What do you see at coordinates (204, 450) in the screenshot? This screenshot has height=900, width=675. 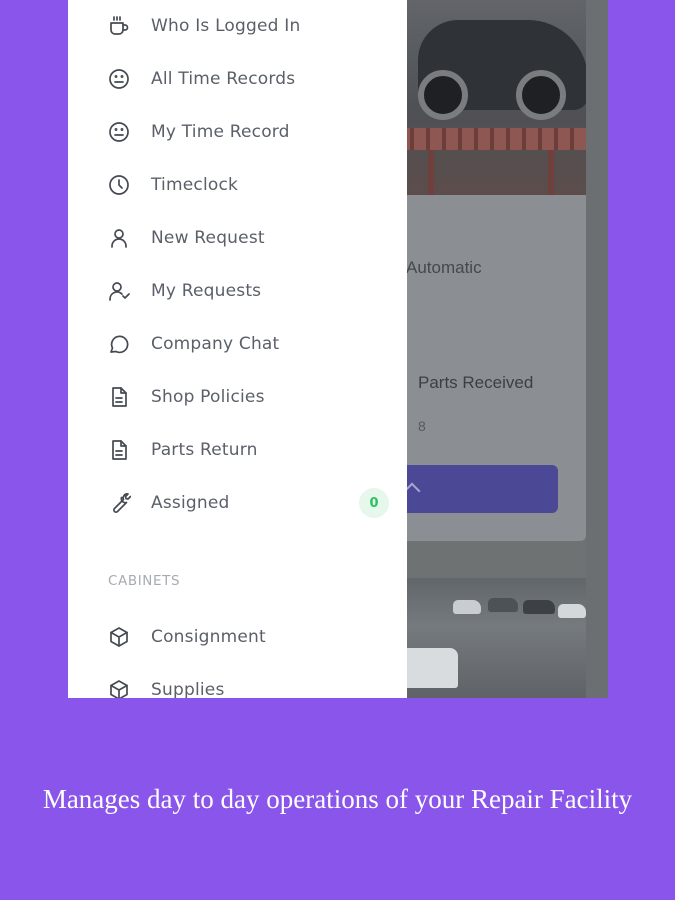 I see `menu-label: Parts Return` at bounding box center [204, 450].